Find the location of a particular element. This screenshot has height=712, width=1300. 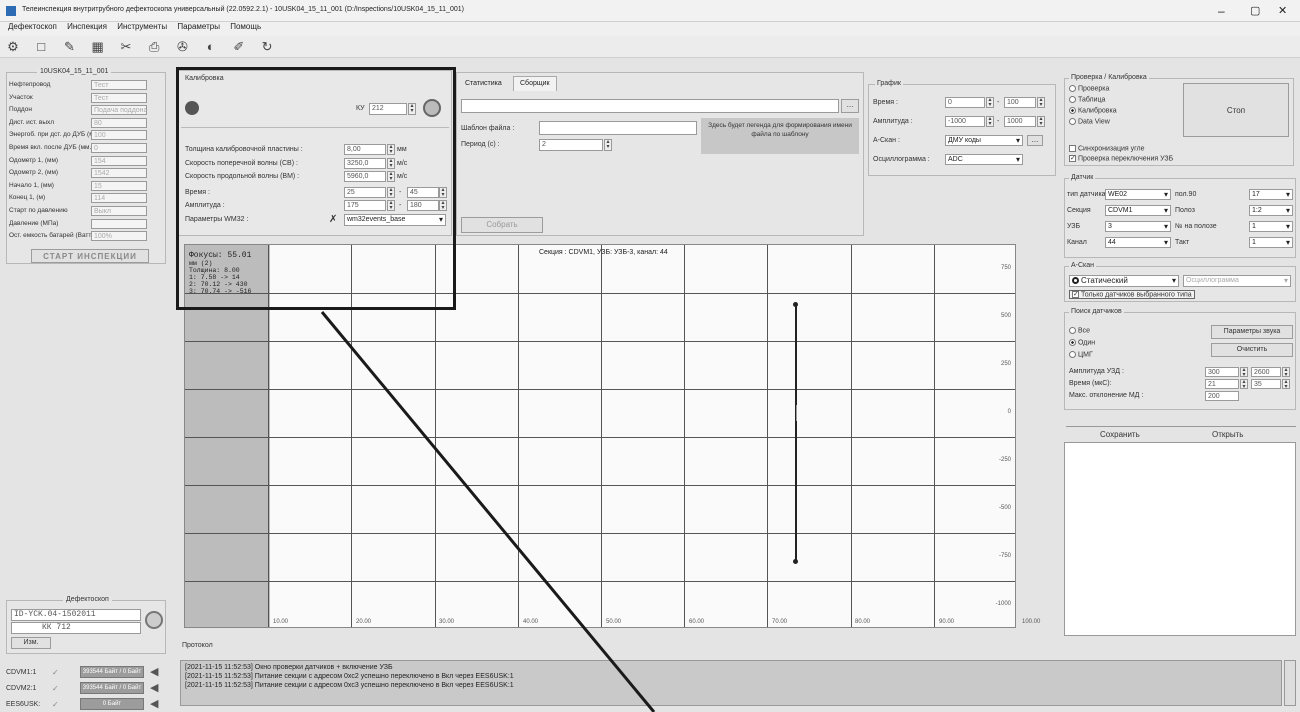

pointer-line is located at coordinates (488, 511).